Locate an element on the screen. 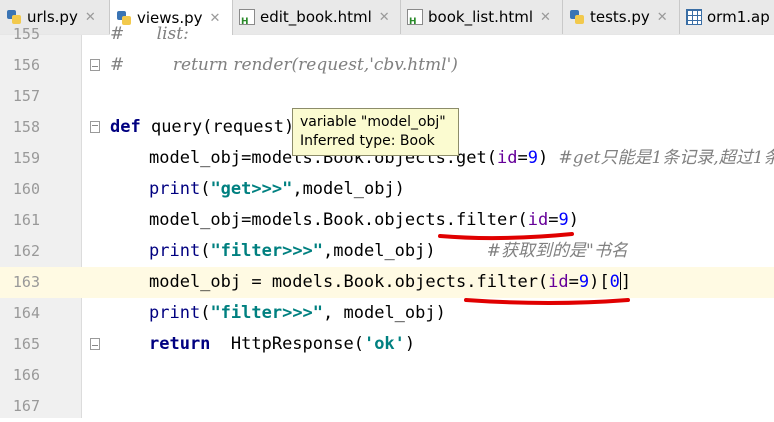 Image resolution: width=774 pixels, height=422 pixels. line-number: 157 is located at coordinates (26, 96).